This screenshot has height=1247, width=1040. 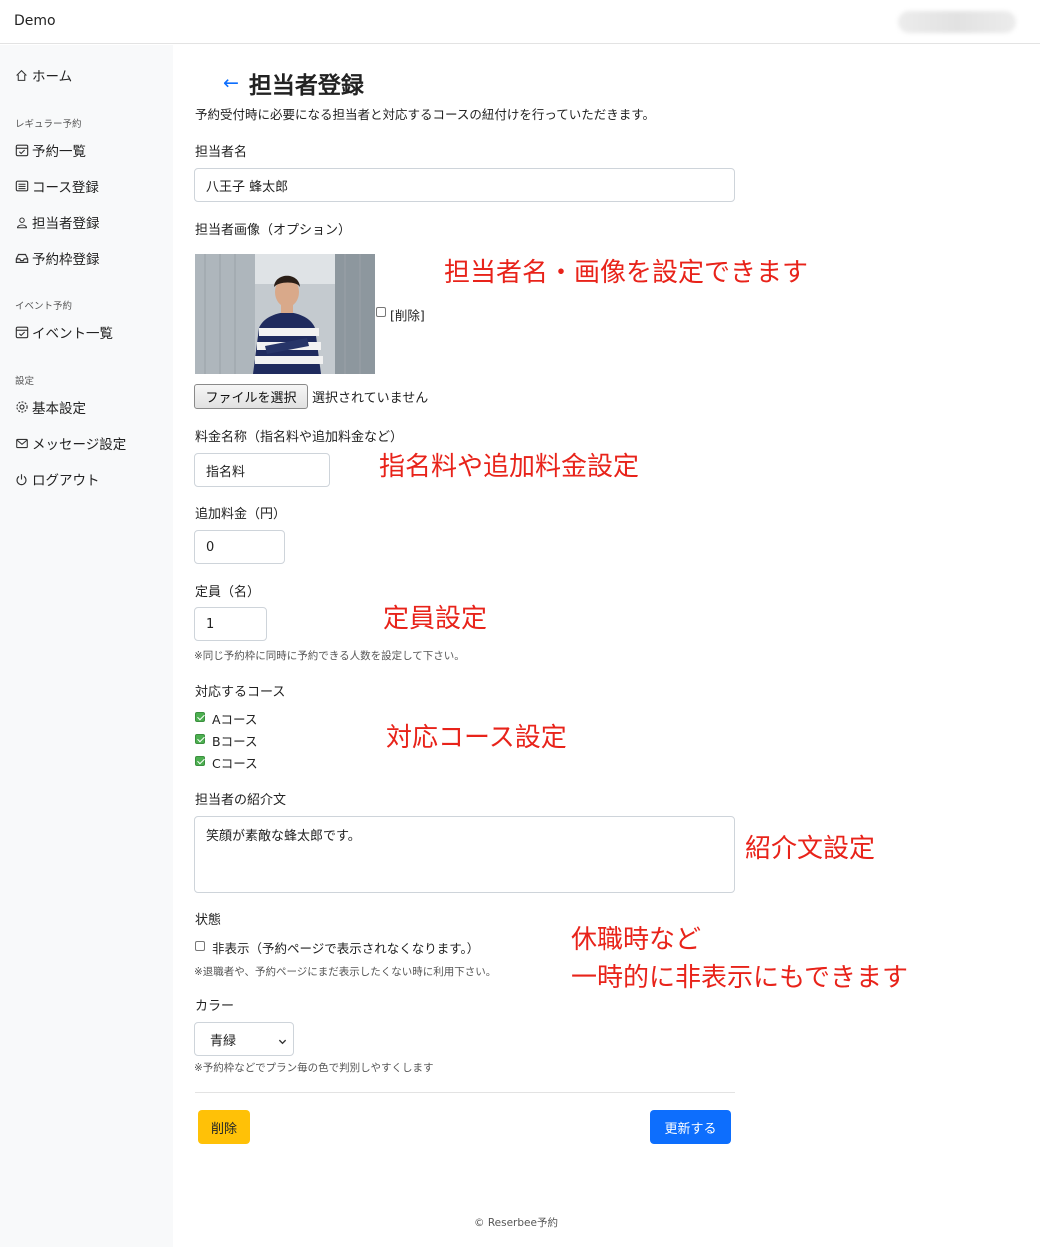 I want to click on annotation-hidden-line2: 一時的に非表示にもできます, so click(x=739, y=978).